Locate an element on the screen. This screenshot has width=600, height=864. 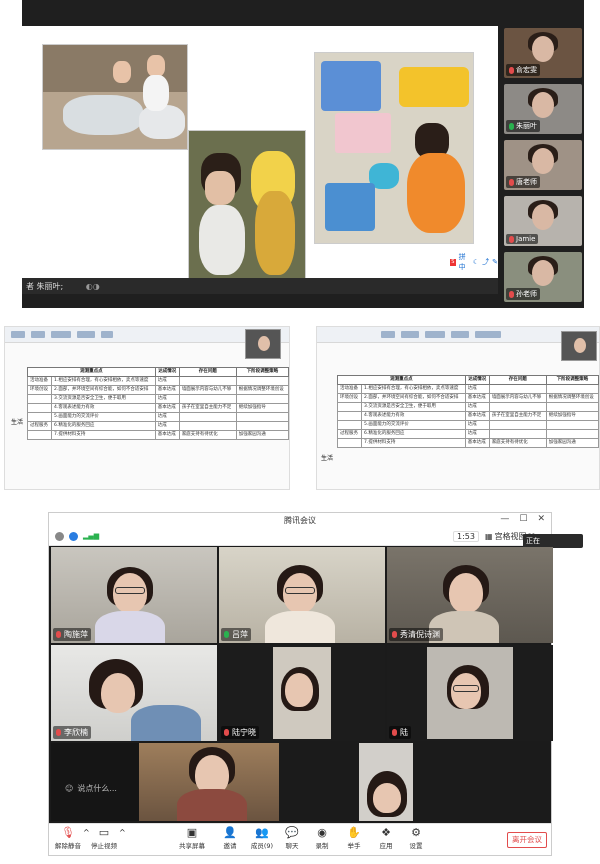
table-row: 过程服务 6.精准化的服务回应 达成 is located at coordinates (157, 426).